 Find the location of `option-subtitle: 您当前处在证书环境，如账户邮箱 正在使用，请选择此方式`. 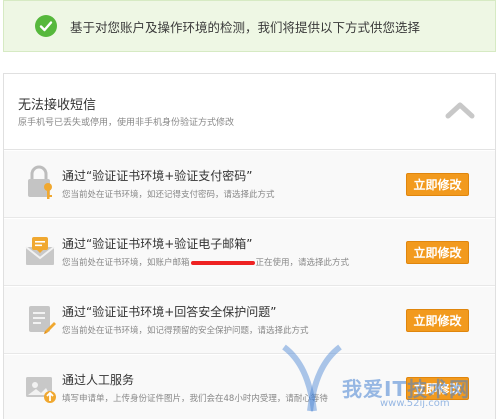

option-subtitle: 您当前处在证书环境，如账户邮箱 正在使用，请选择此方式 is located at coordinates (205, 262).